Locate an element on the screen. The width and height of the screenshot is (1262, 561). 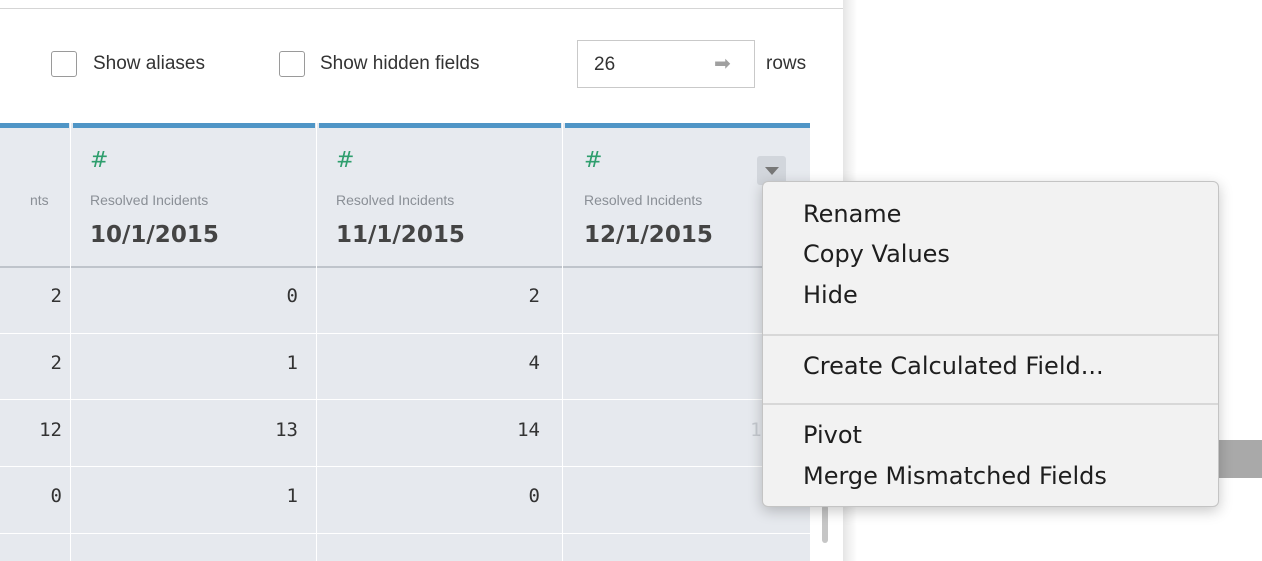
table-cell: 12 is located at coordinates (50, 430).